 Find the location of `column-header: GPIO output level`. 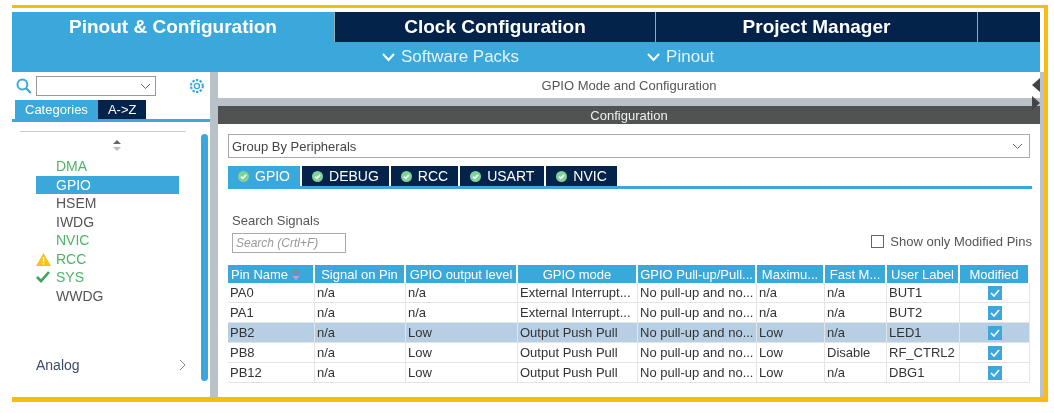

column-header: GPIO output level is located at coordinates (462, 274).